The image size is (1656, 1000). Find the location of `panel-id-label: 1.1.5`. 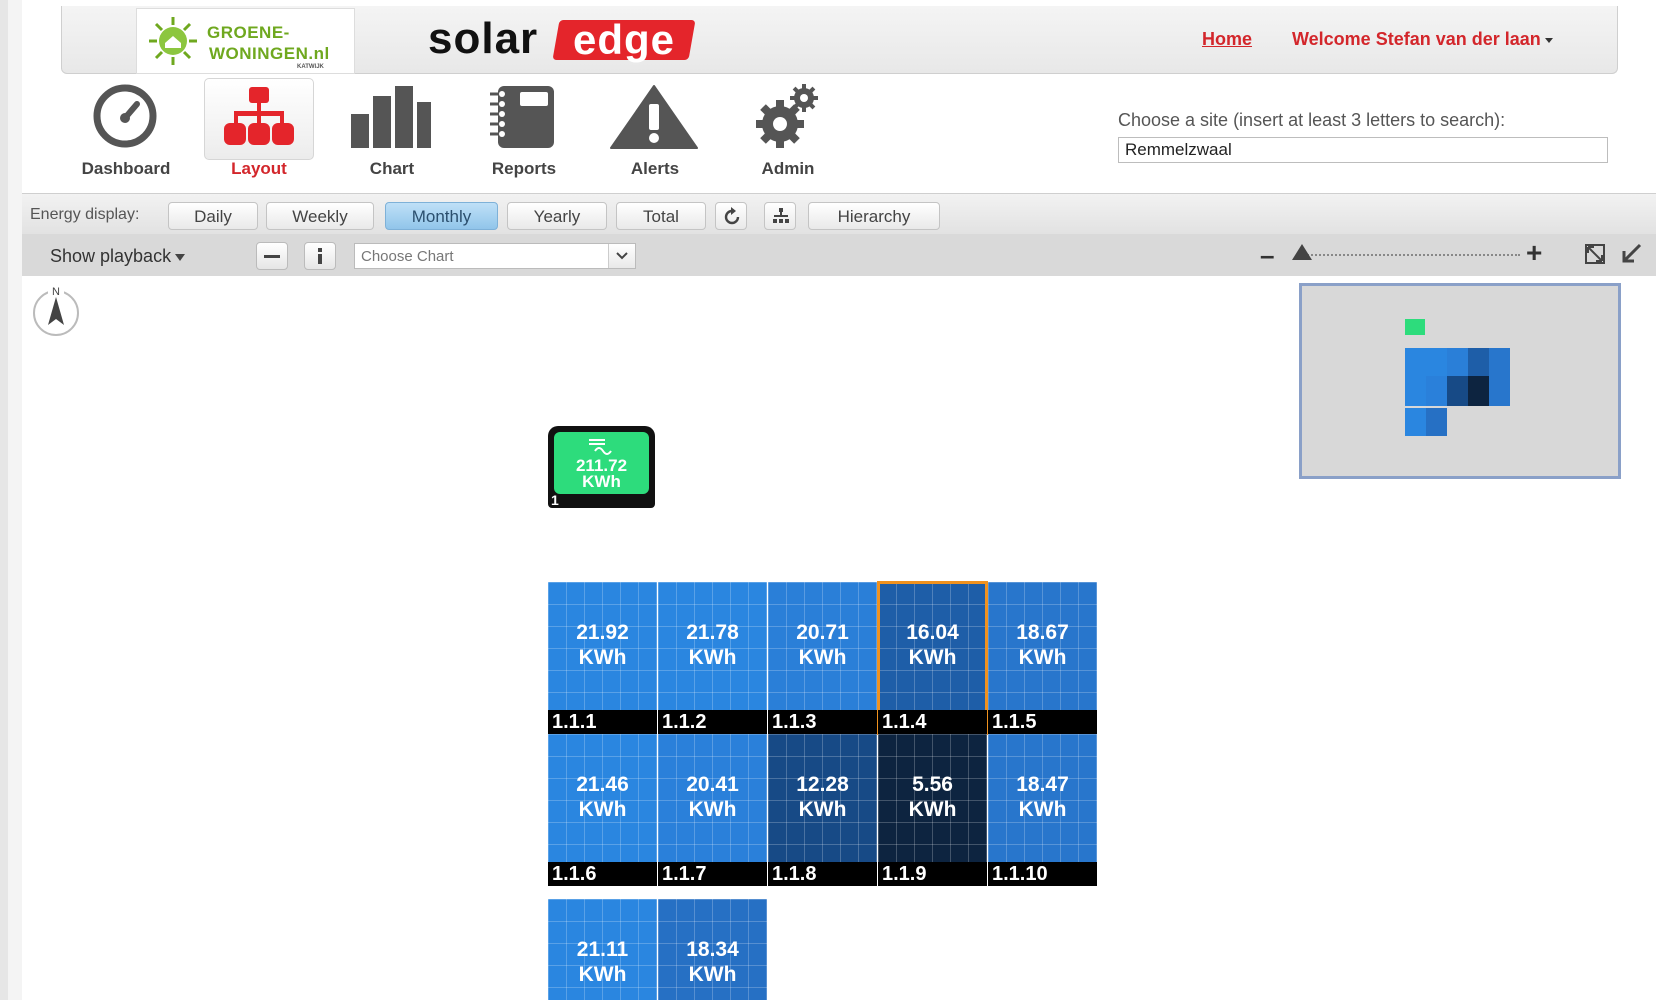

panel-id-label: 1.1.5 is located at coordinates (1042, 722).